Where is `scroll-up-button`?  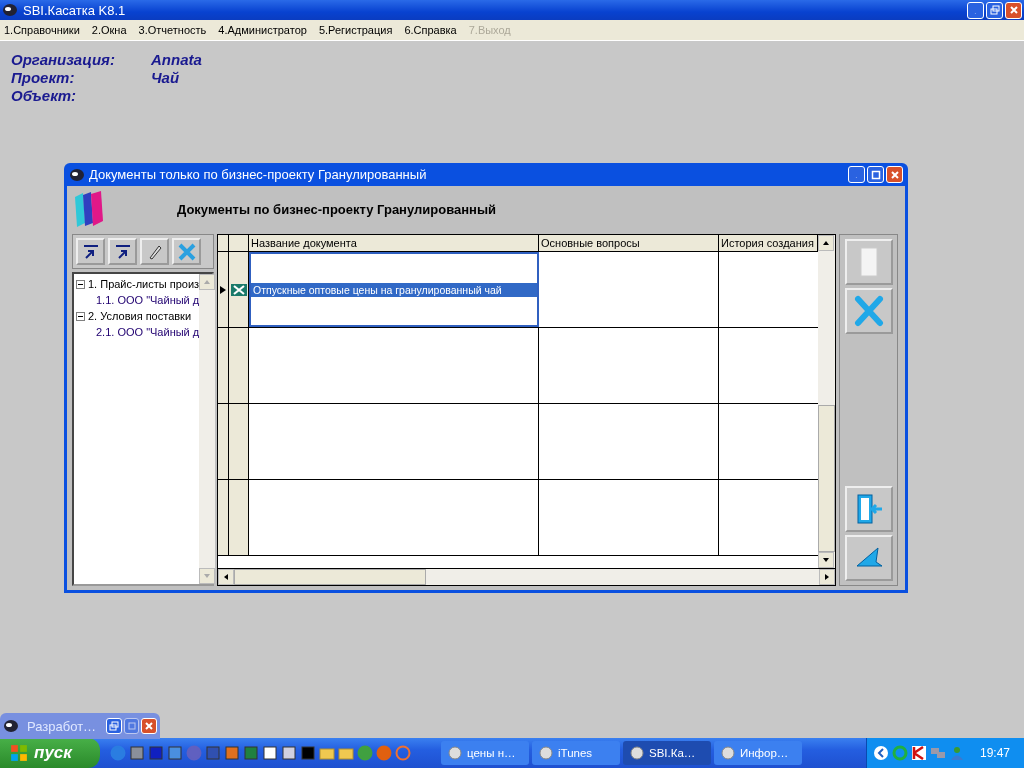 scroll-up-button is located at coordinates (826, 243).